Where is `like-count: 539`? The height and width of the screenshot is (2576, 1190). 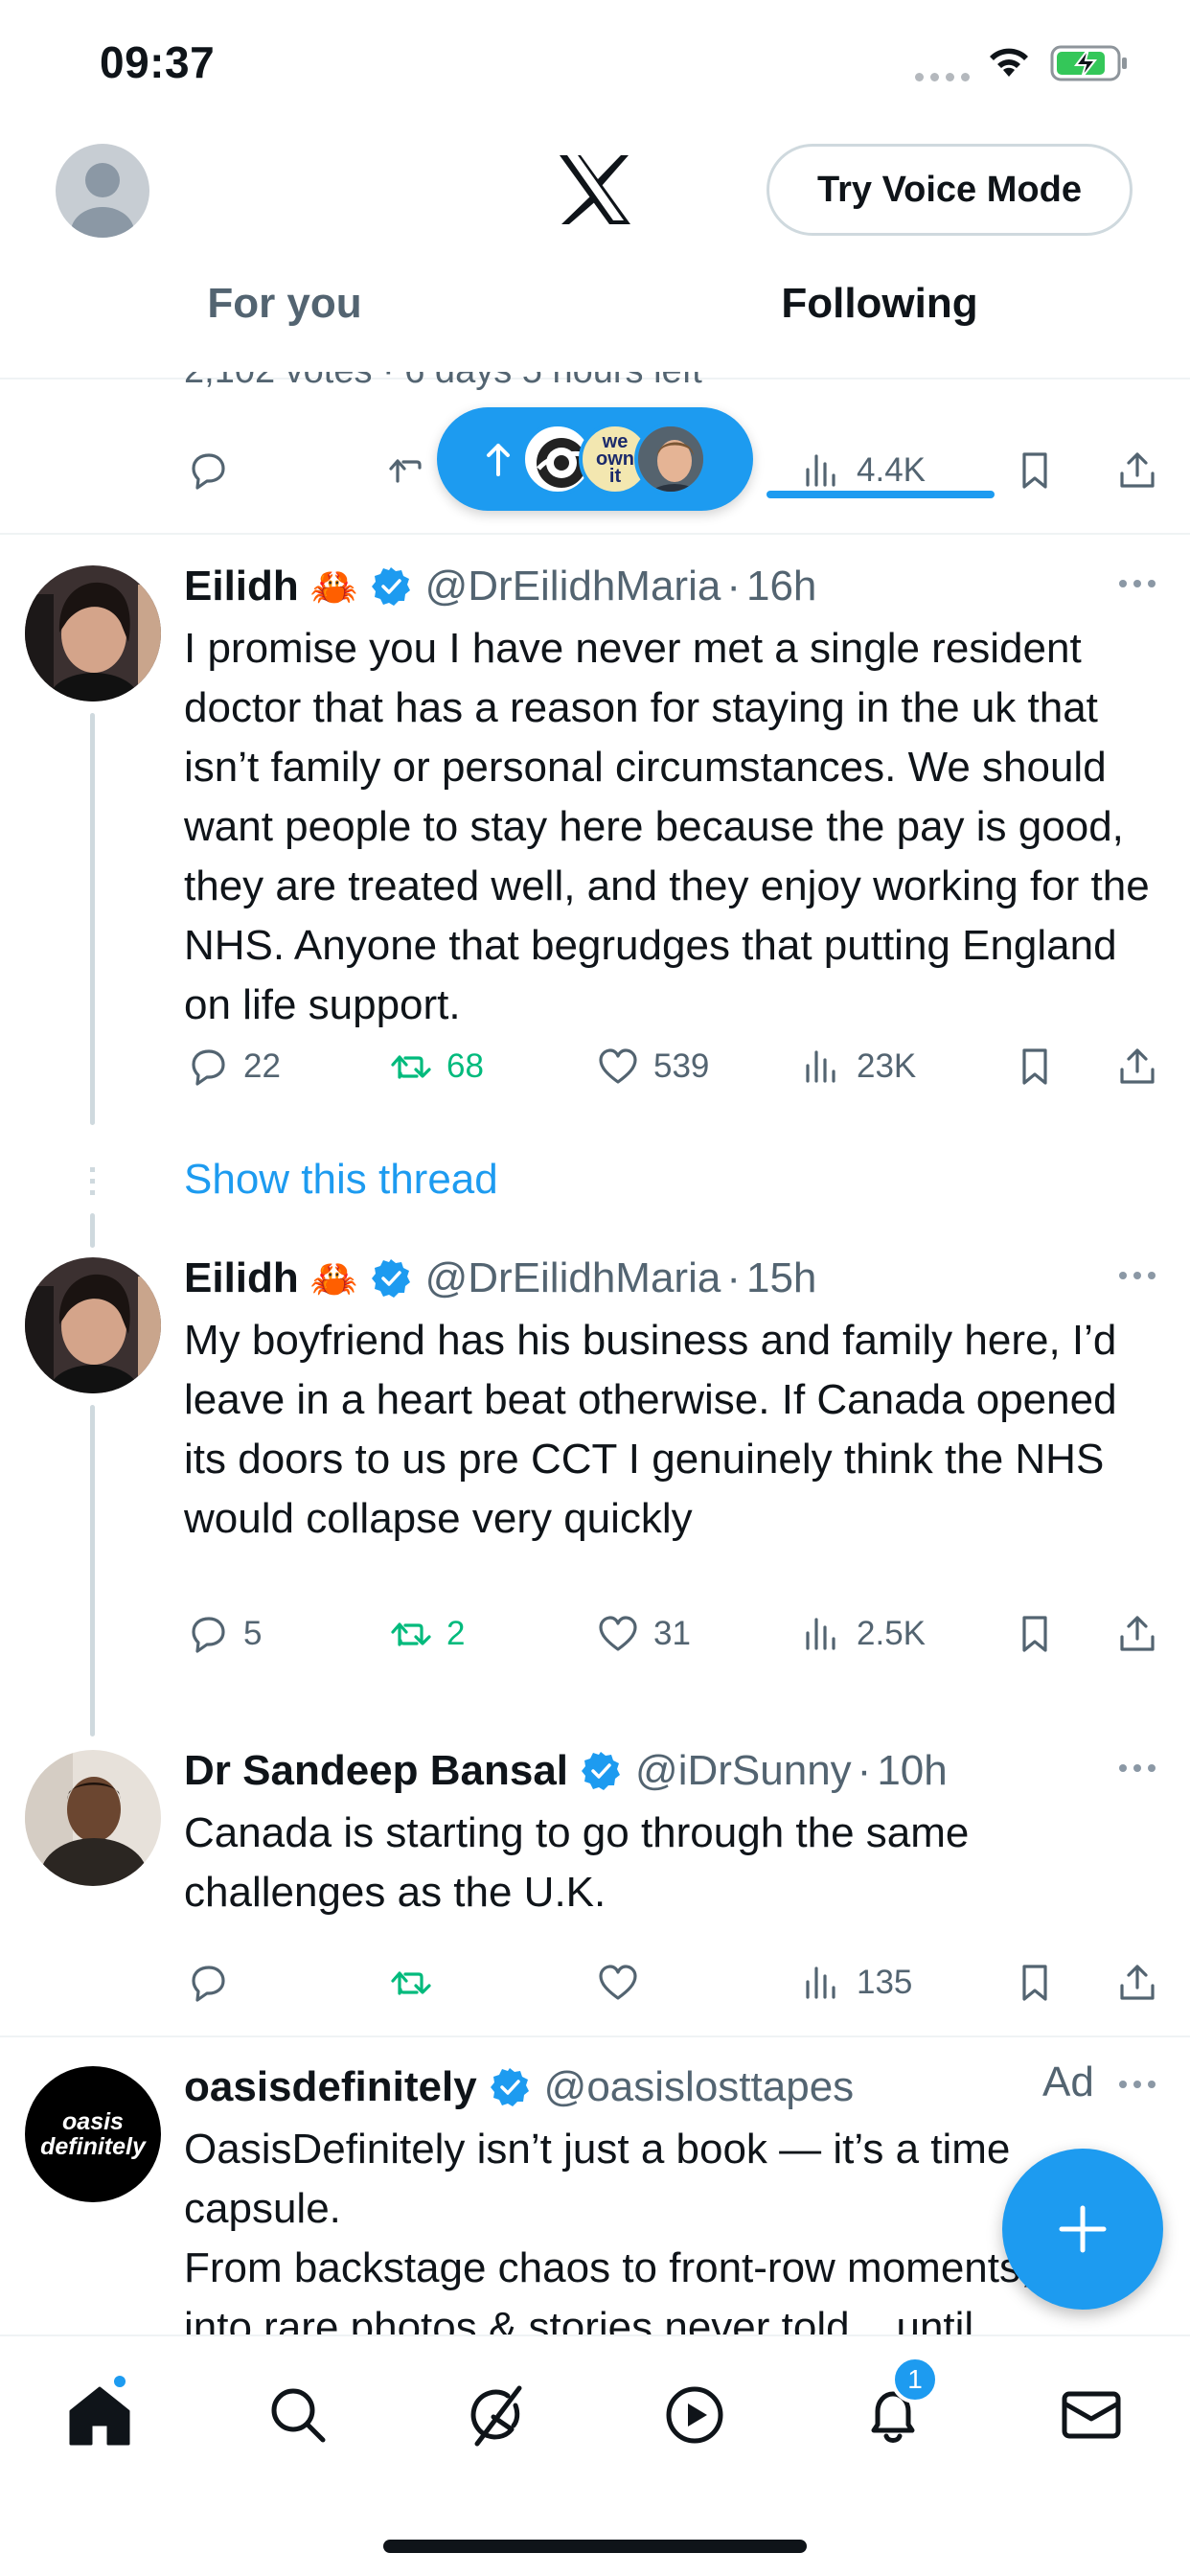 like-count: 539 is located at coordinates (682, 1066).